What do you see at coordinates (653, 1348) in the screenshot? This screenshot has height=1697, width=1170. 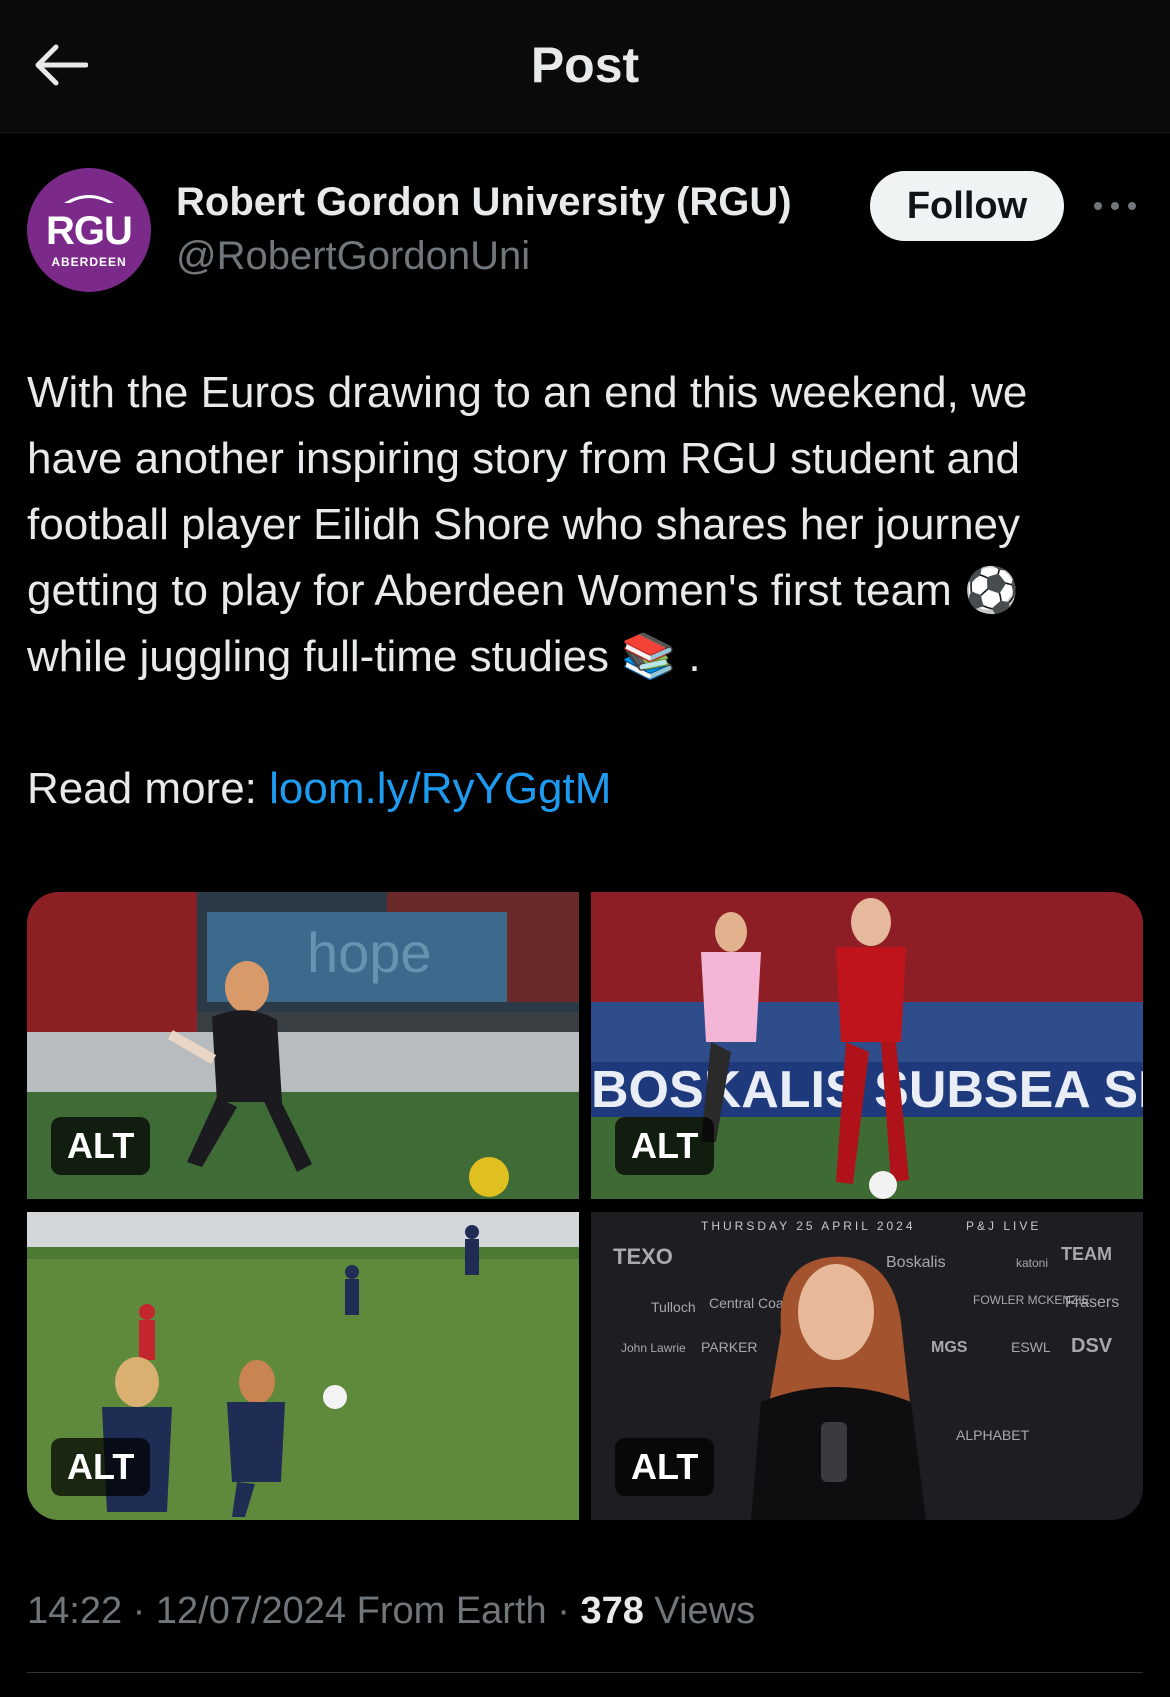 I see `sponsor-logo: John Lawrie` at bounding box center [653, 1348].